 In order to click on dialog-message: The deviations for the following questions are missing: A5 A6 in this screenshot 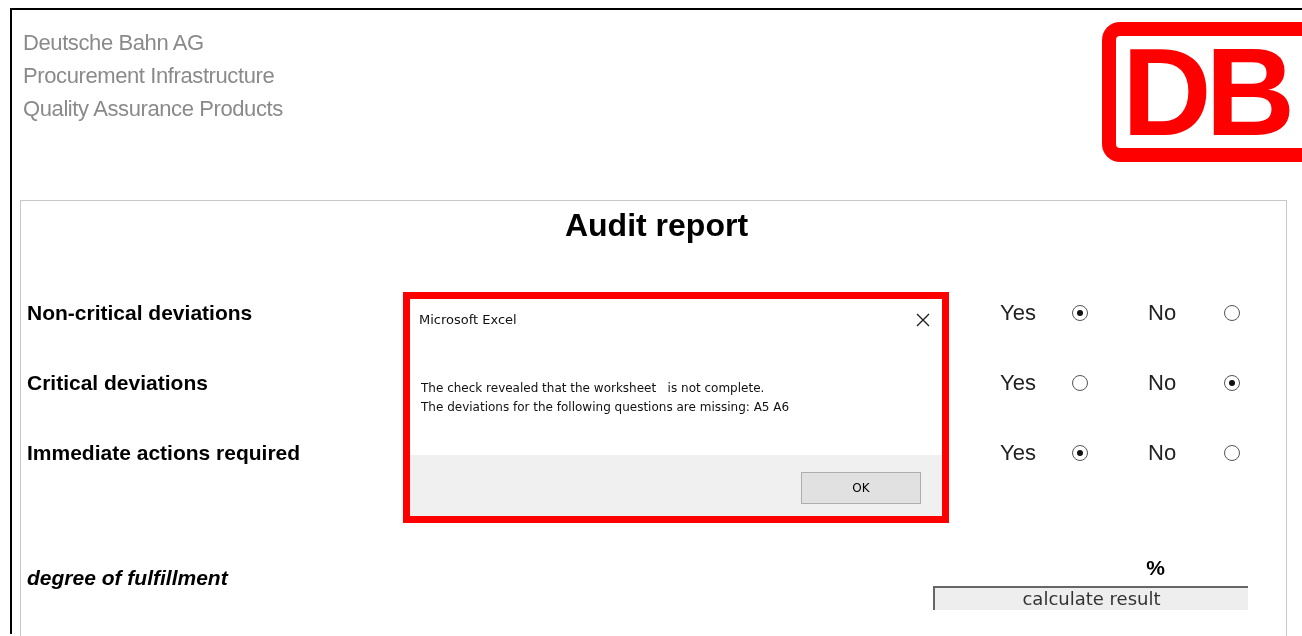, I will do `click(606, 407)`.